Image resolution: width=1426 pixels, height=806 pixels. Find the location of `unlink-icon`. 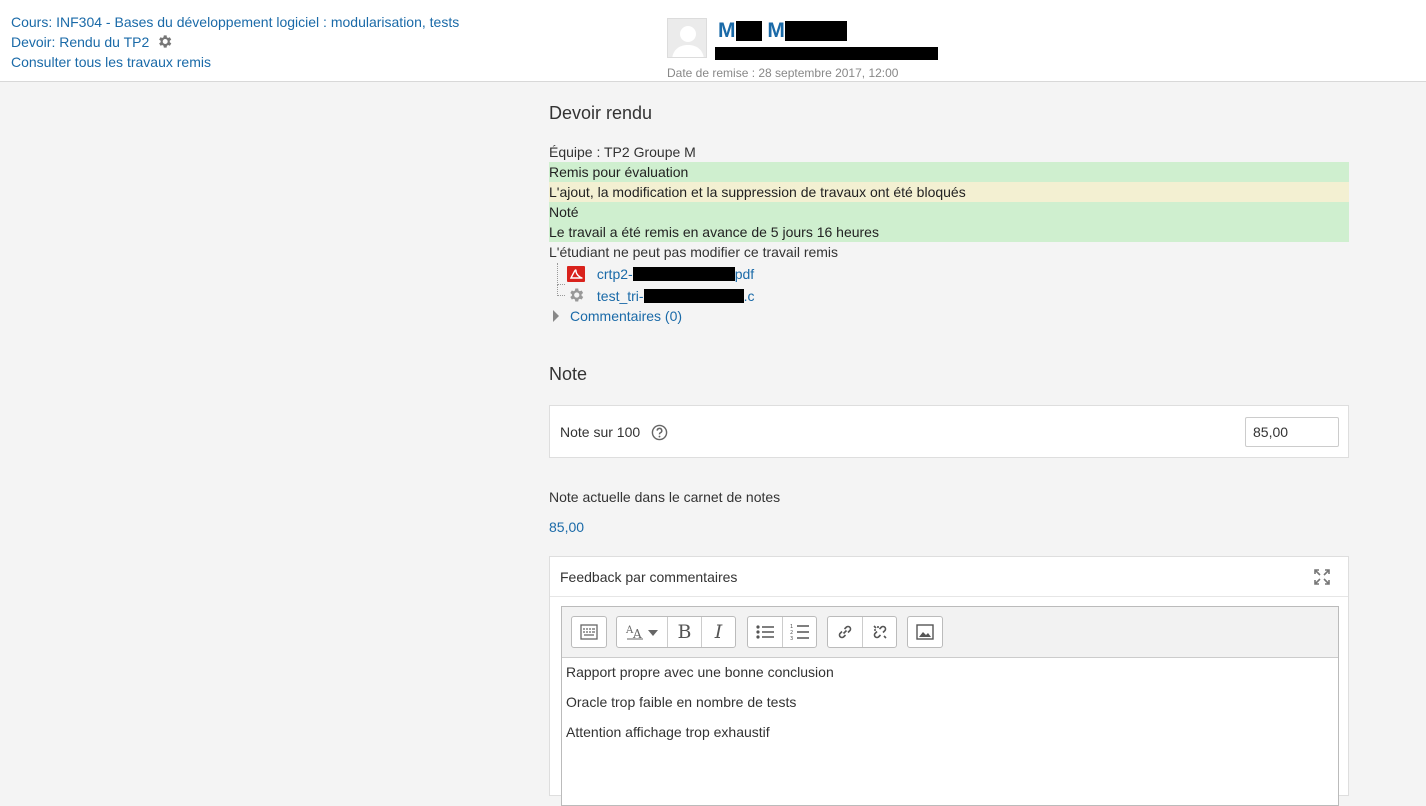

unlink-icon is located at coordinates (879, 632).